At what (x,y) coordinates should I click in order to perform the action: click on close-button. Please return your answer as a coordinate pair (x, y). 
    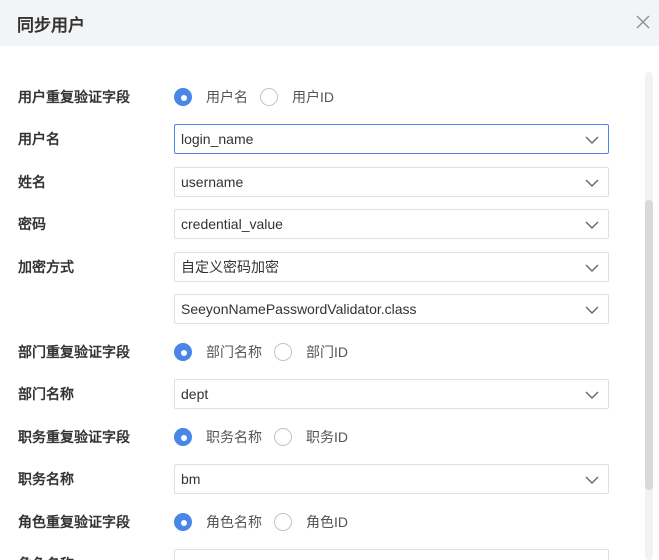
    Looking at the image, I should click on (643, 22).